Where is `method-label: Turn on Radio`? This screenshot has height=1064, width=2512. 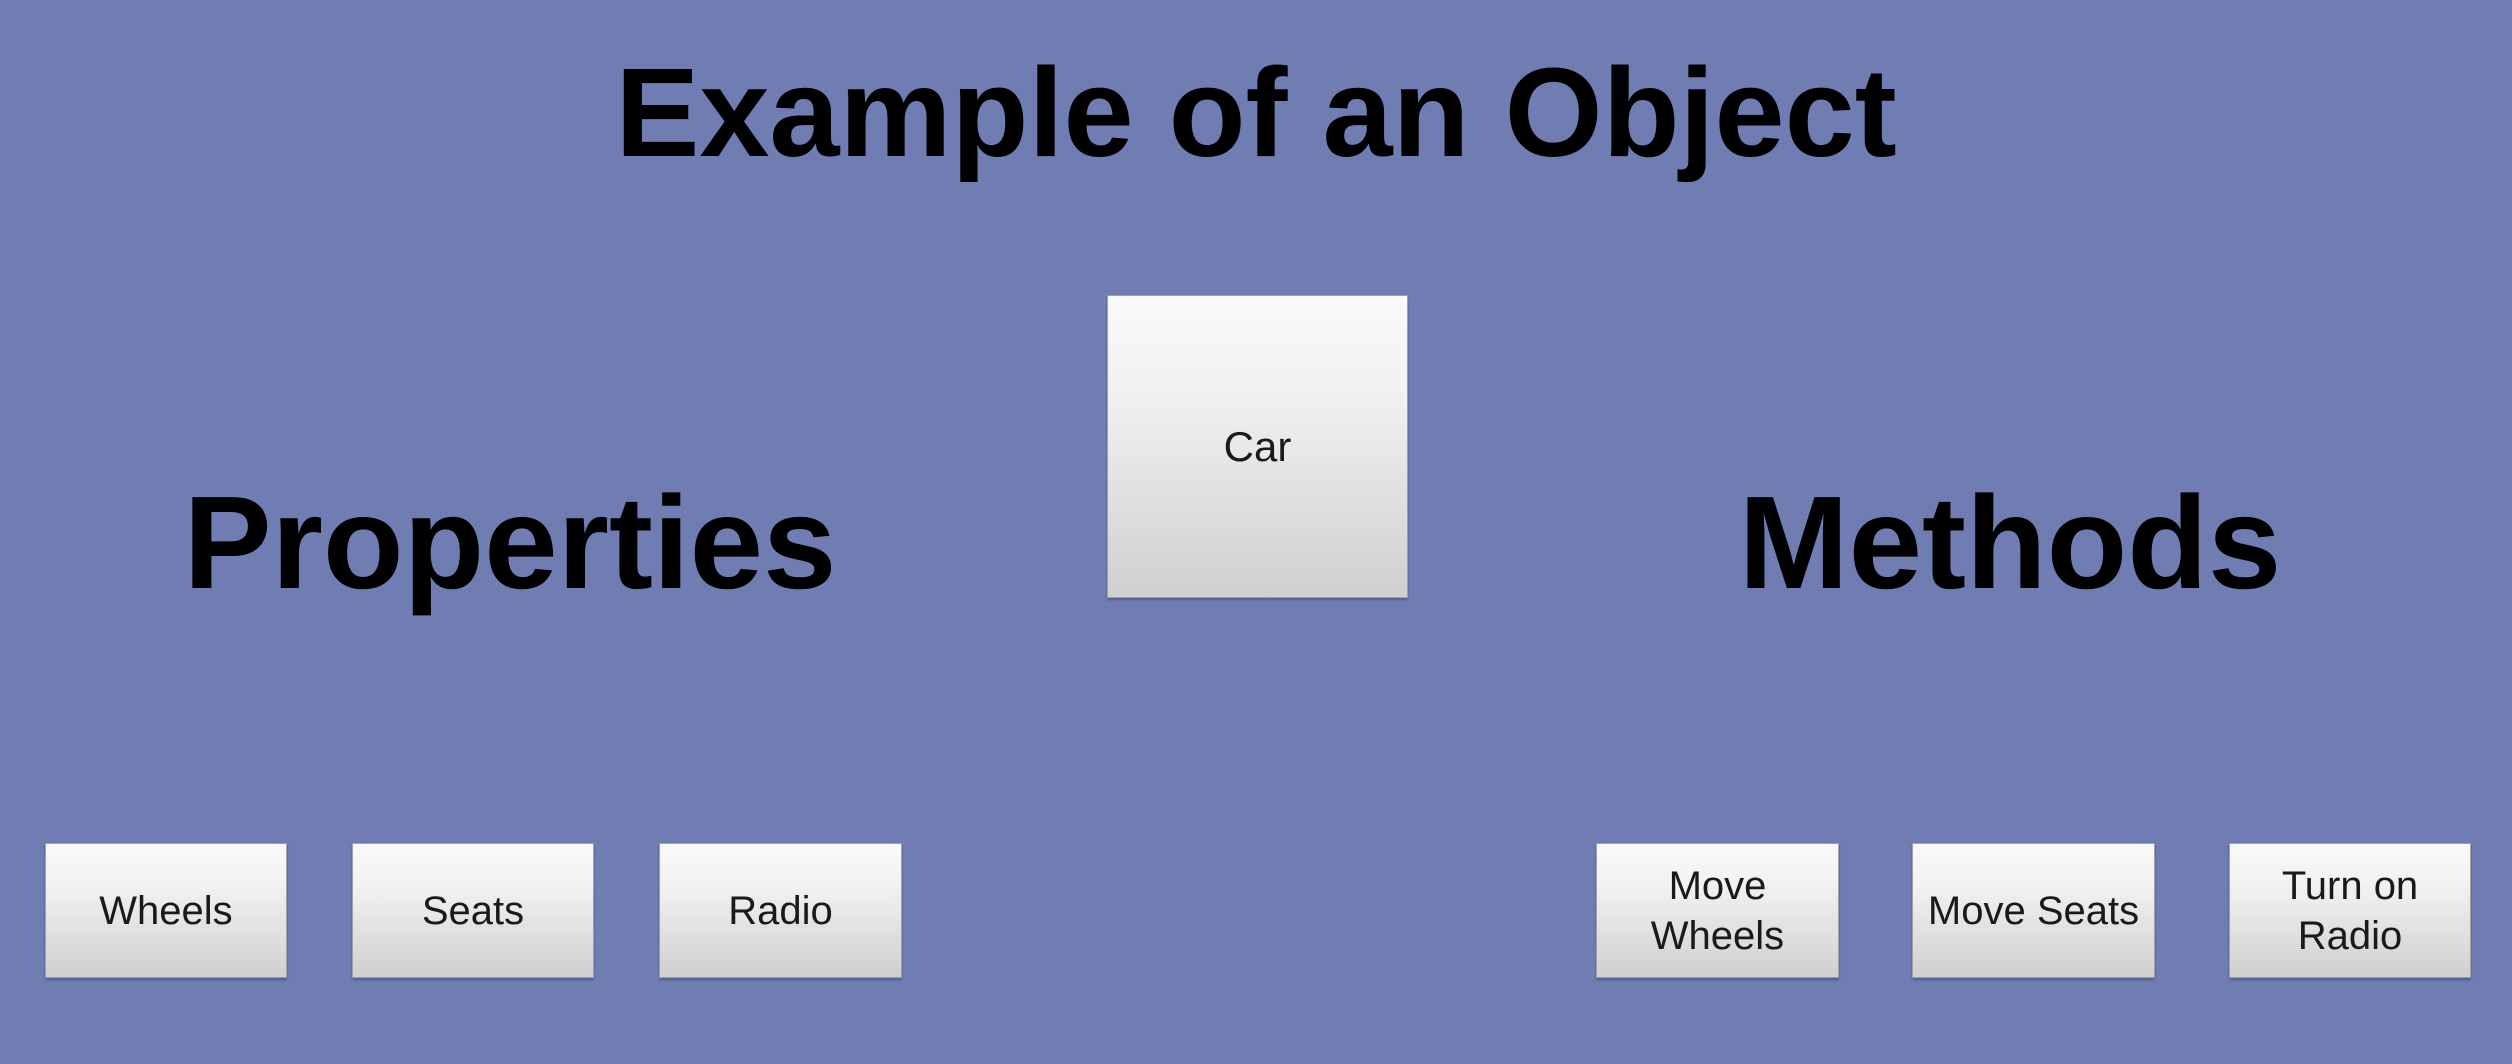 method-label: Turn on Radio is located at coordinates (2350, 910).